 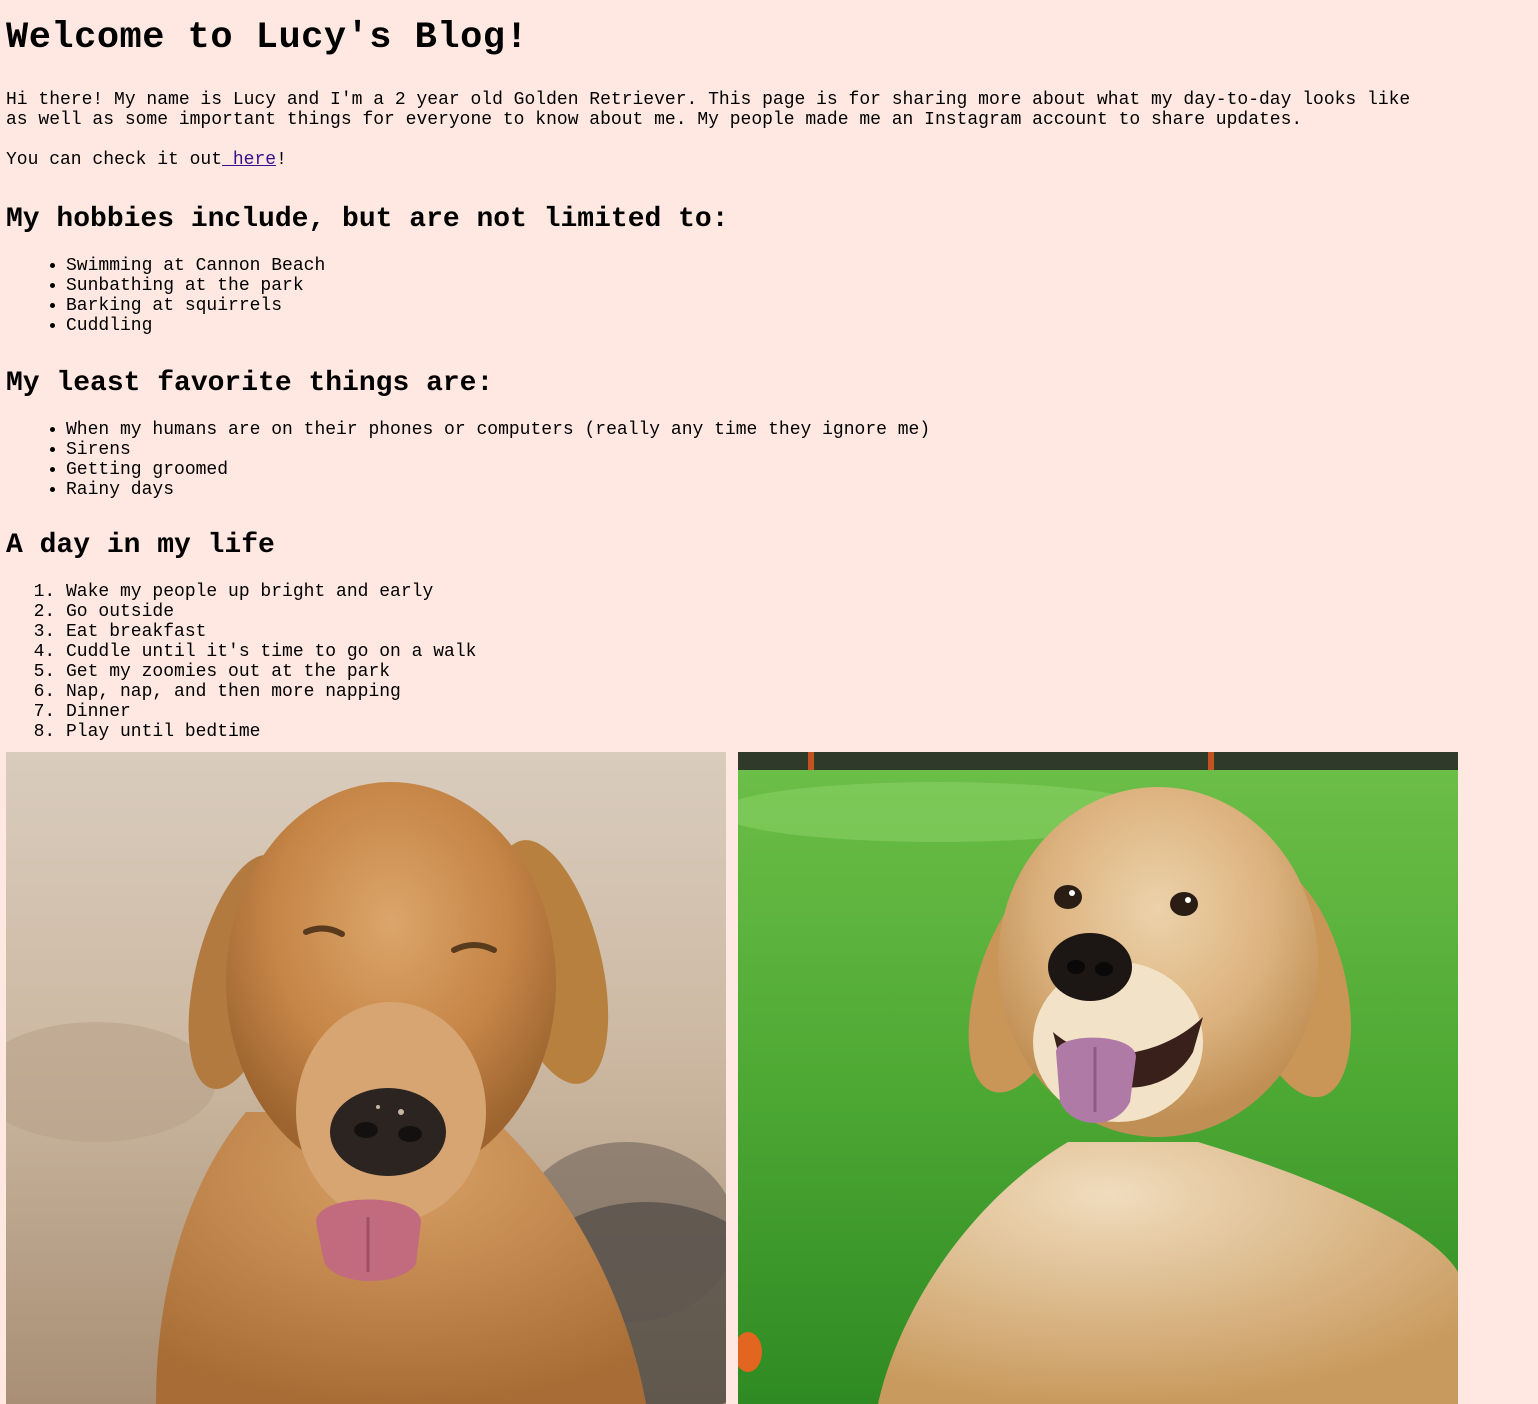 I want to click on list-item: Eat breakfast, so click(x=799, y=632).